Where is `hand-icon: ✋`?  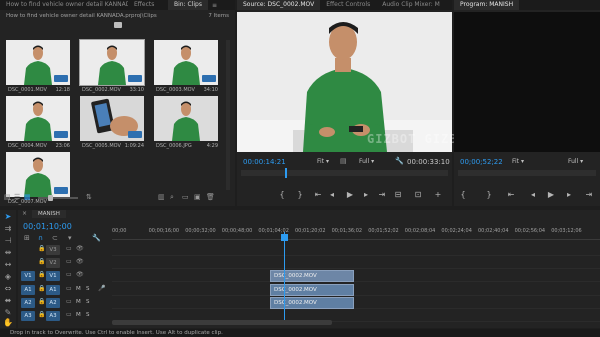
hand-icon: ✋ is located at coordinates (8, 323).